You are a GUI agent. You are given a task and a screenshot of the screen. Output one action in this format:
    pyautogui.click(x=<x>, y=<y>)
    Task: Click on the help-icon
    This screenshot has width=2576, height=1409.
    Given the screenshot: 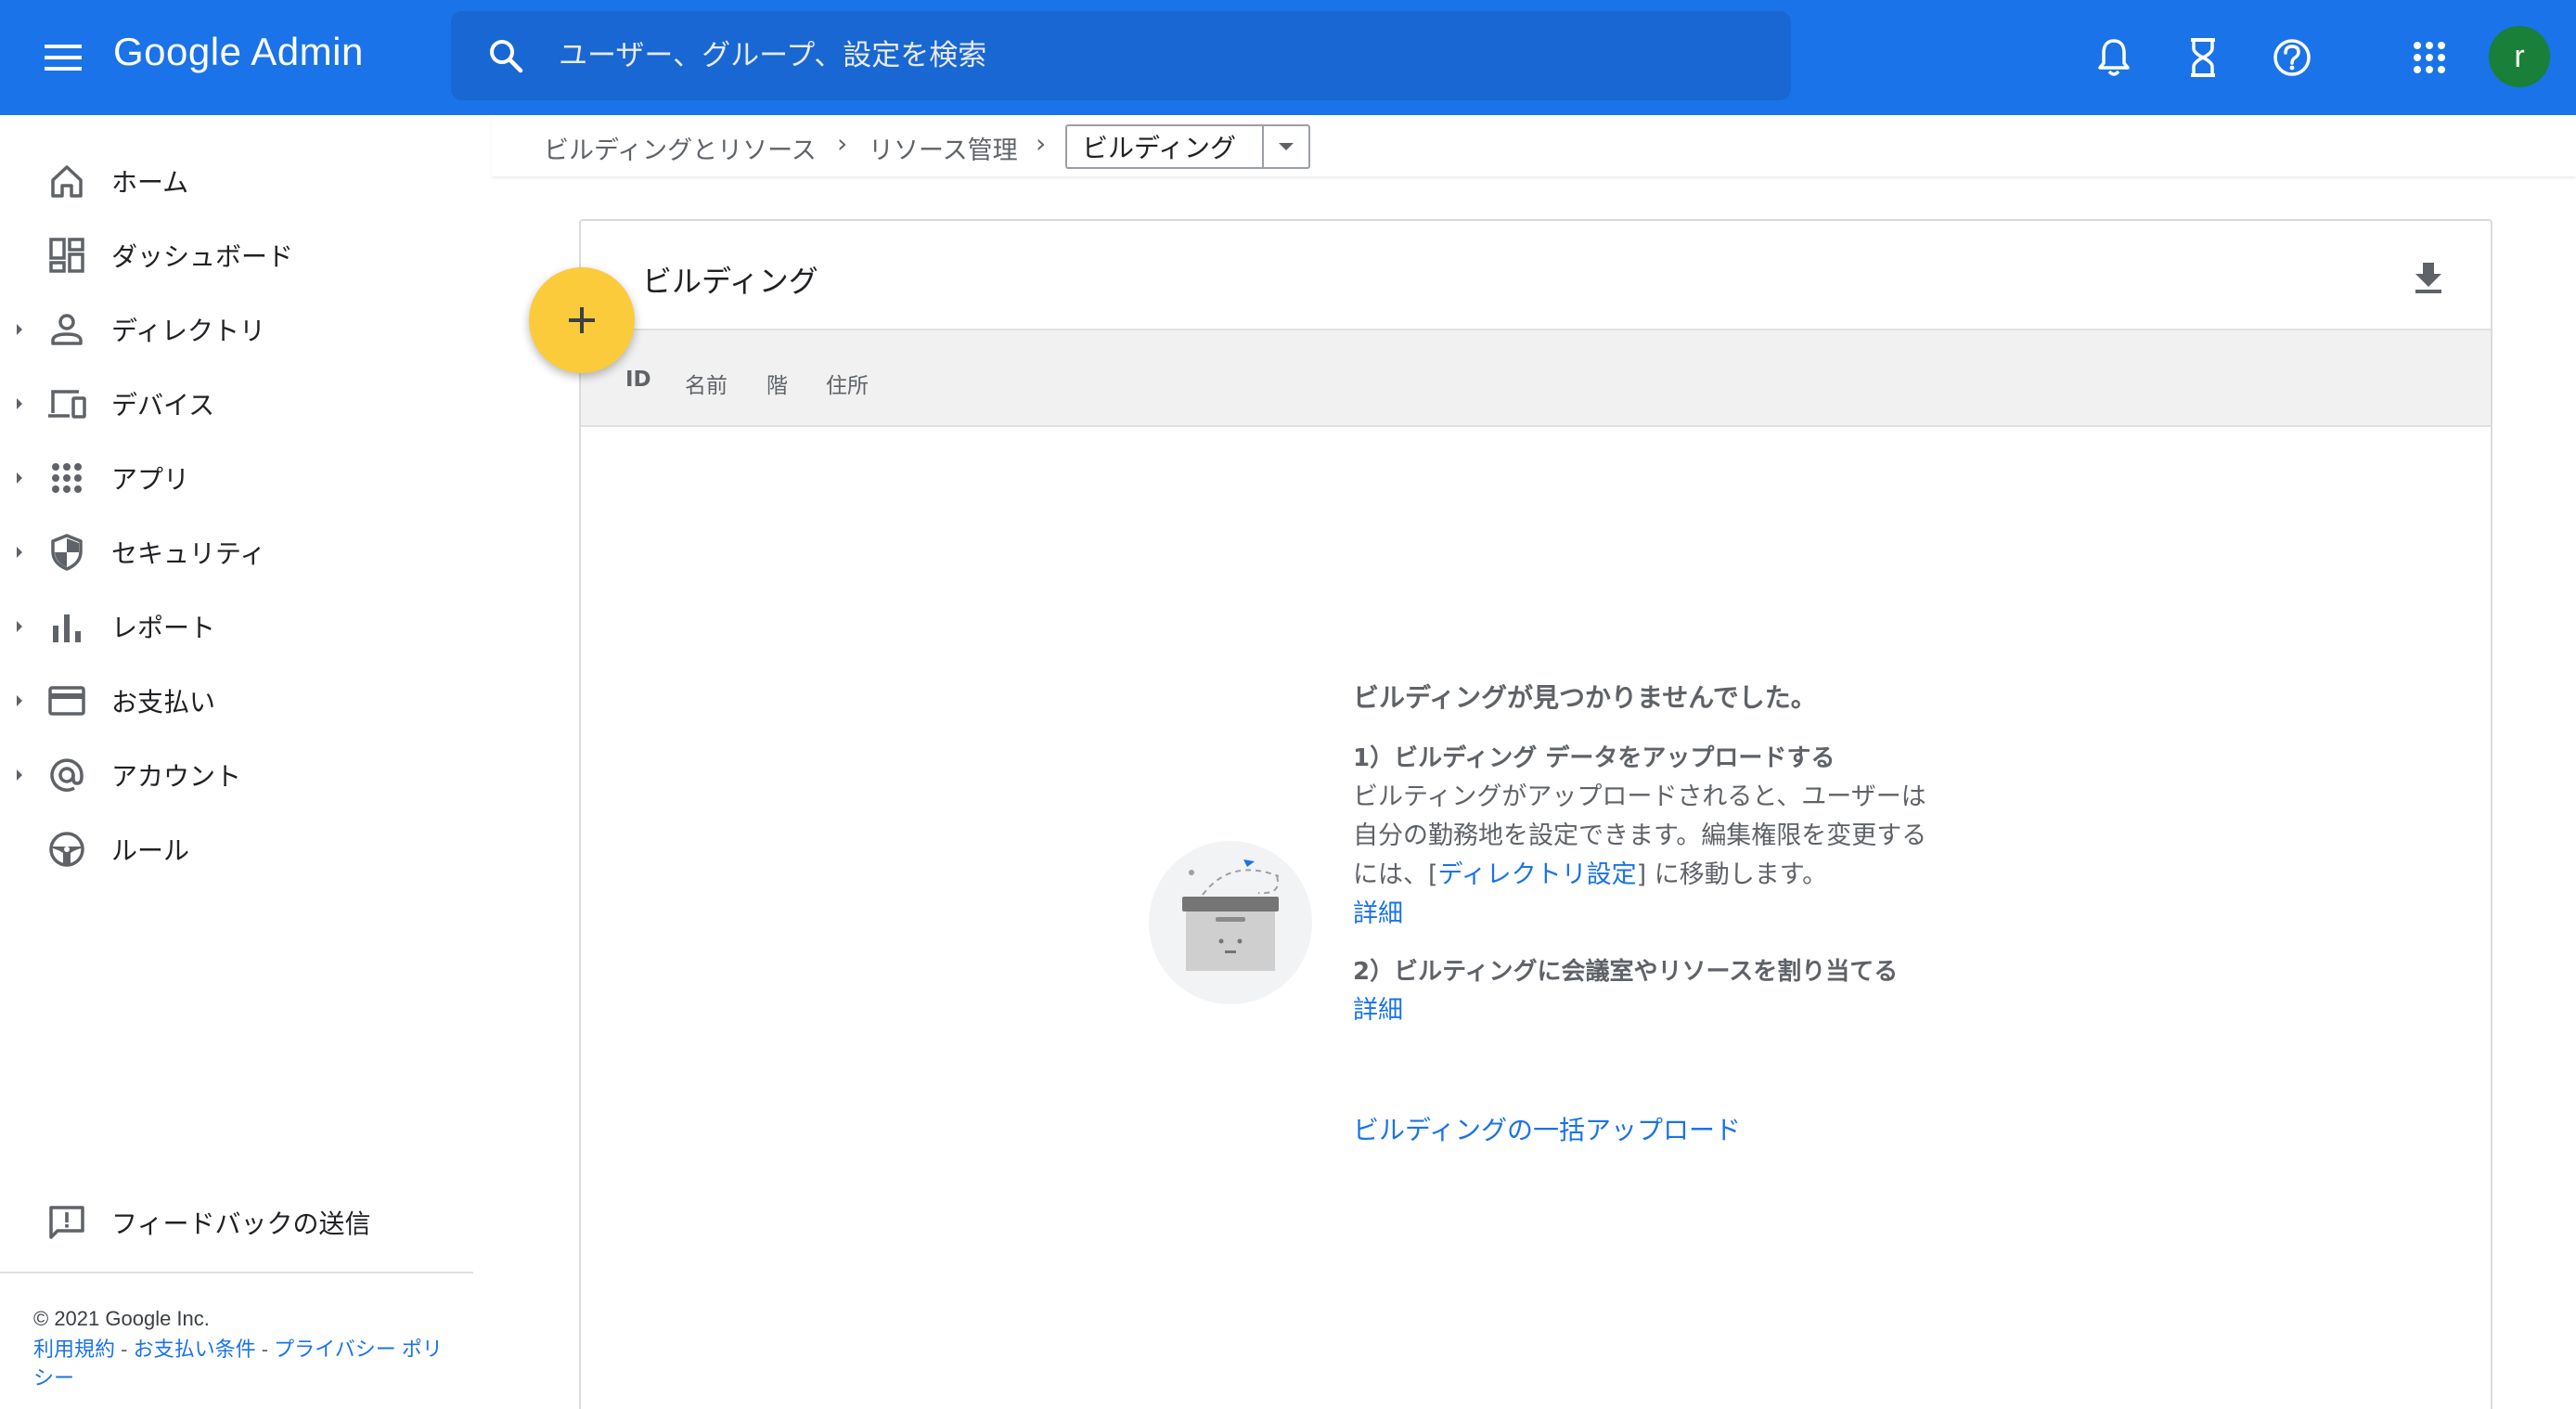 What is the action you would take?
    pyautogui.click(x=2292, y=58)
    